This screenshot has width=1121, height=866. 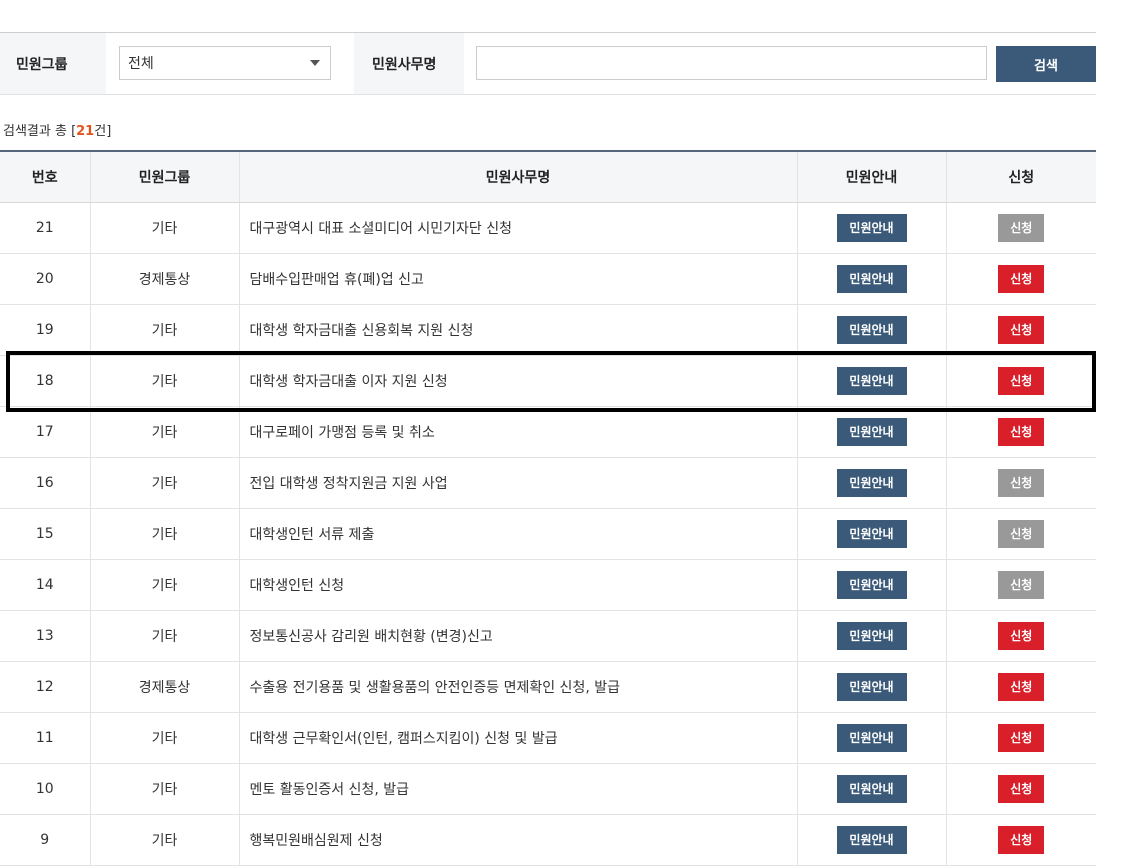 What do you see at coordinates (517, 534) in the screenshot?
I see `row-name: 대학생인턴 서류 제출` at bounding box center [517, 534].